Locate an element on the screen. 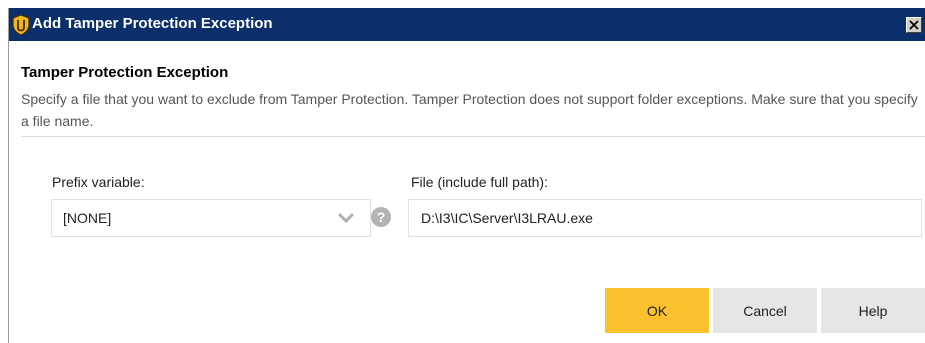  prefix-variable-select: [NONE] is located at coordinates (211, 218).